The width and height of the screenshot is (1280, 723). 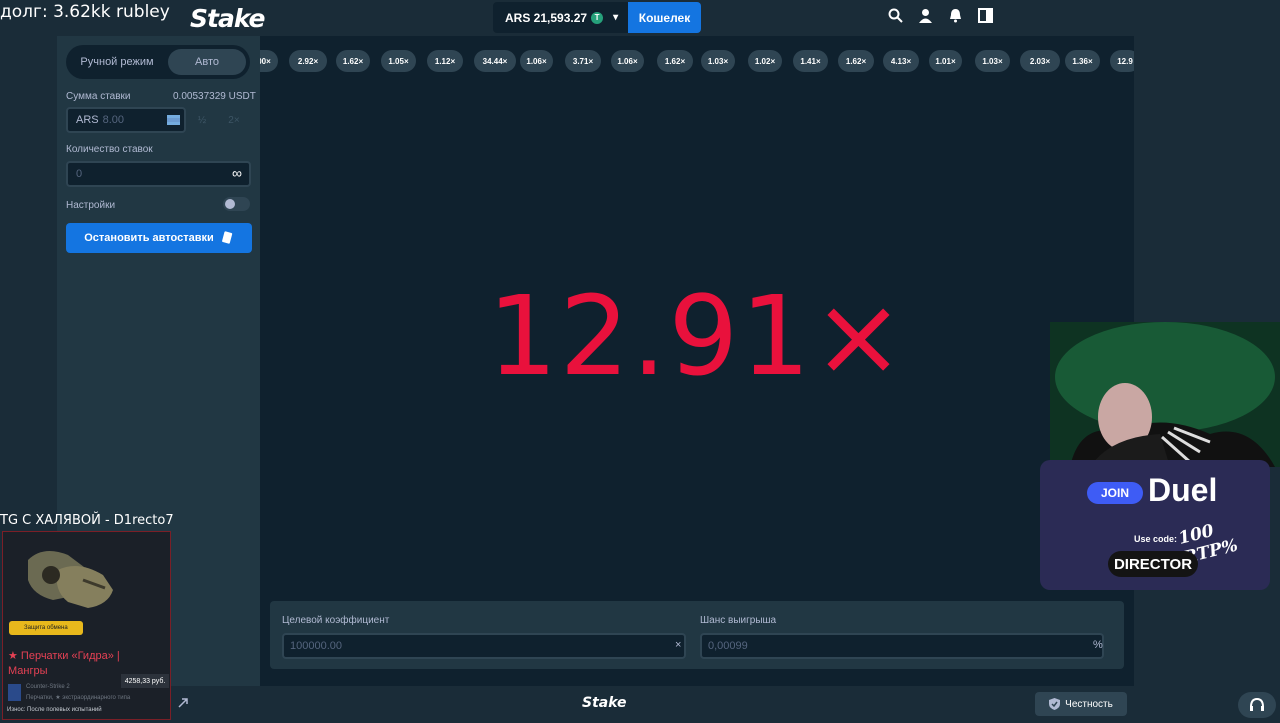 I want to click on tether-coin-icon: T, so click(x=597, y=17).